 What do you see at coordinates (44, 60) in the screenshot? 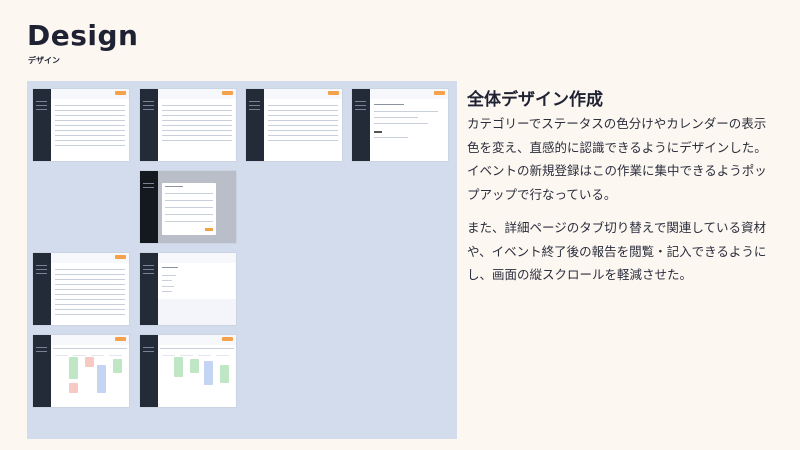
I see `page-subtitle: デザイン` at bounding box center [44, 60].